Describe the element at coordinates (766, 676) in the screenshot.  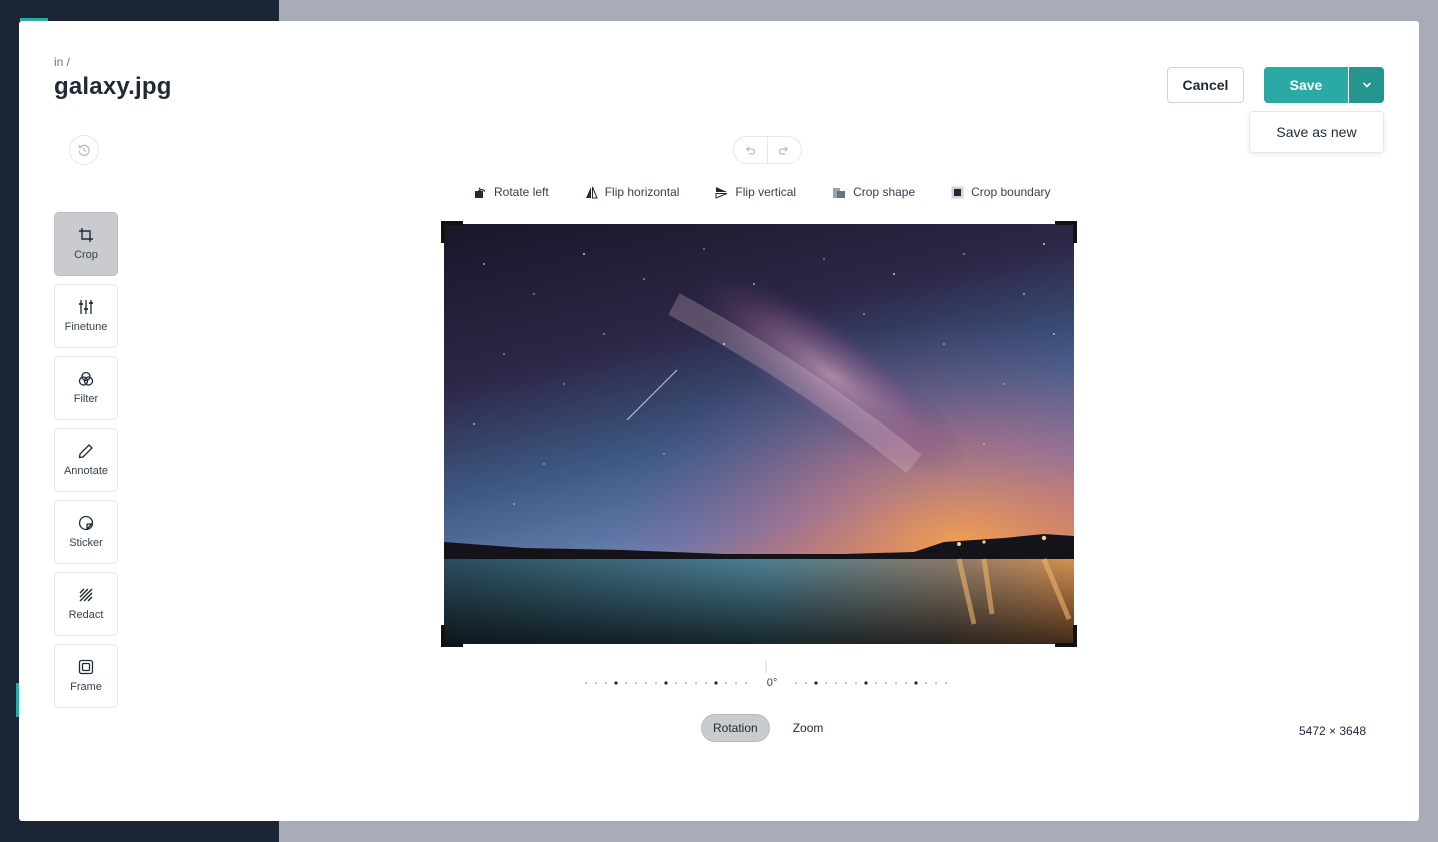
I see `rotation-ruler: 0°` at that location.